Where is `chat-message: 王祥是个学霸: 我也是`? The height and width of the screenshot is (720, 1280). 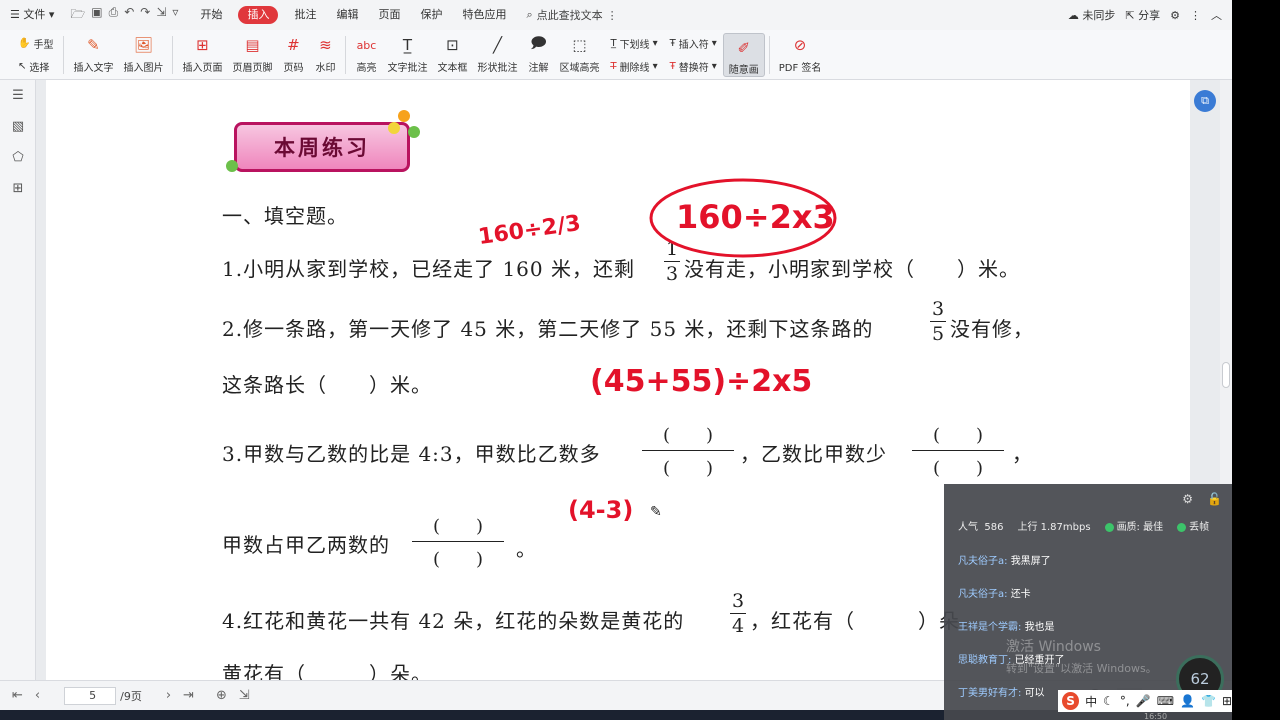 chat-message: 王祥是个学霸: 我也是 is located at coordinates (1006, 627).